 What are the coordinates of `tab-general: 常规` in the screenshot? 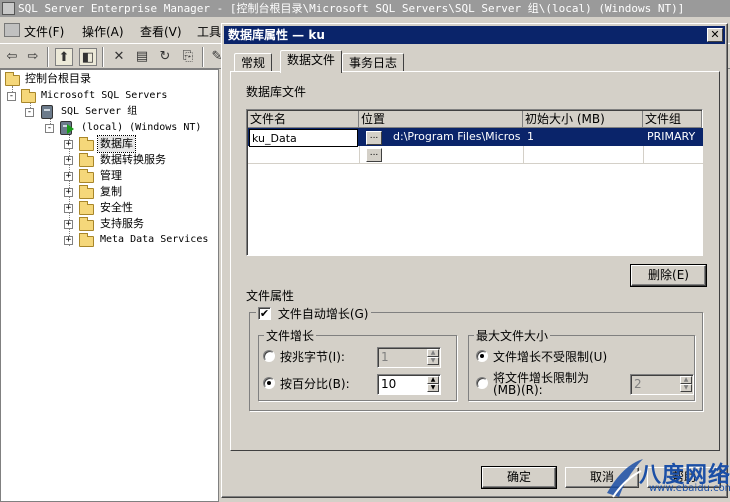 It's located at (253, 62).